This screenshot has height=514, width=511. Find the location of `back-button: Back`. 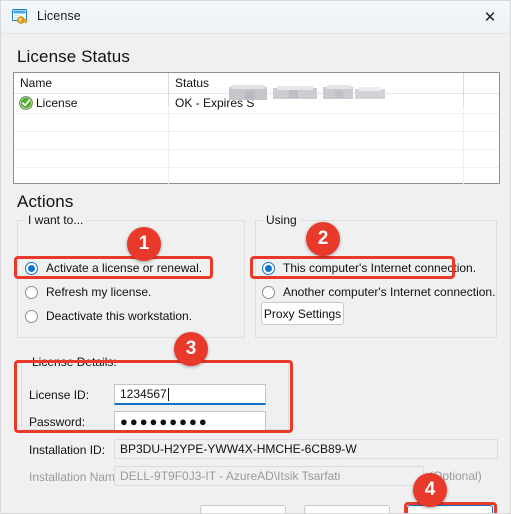

back-button: Back is located at coordinates (347, 509).